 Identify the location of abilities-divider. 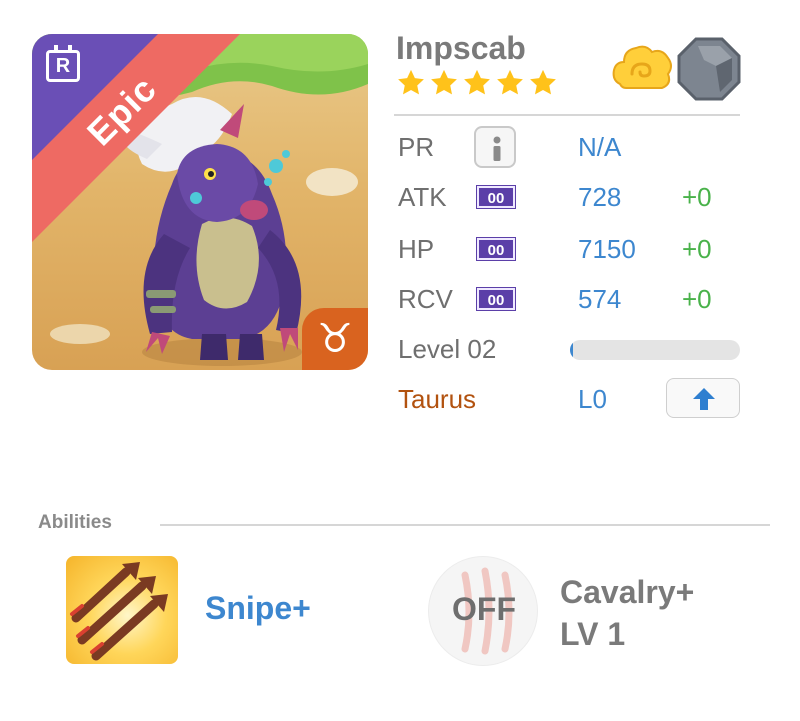
(465, 525).